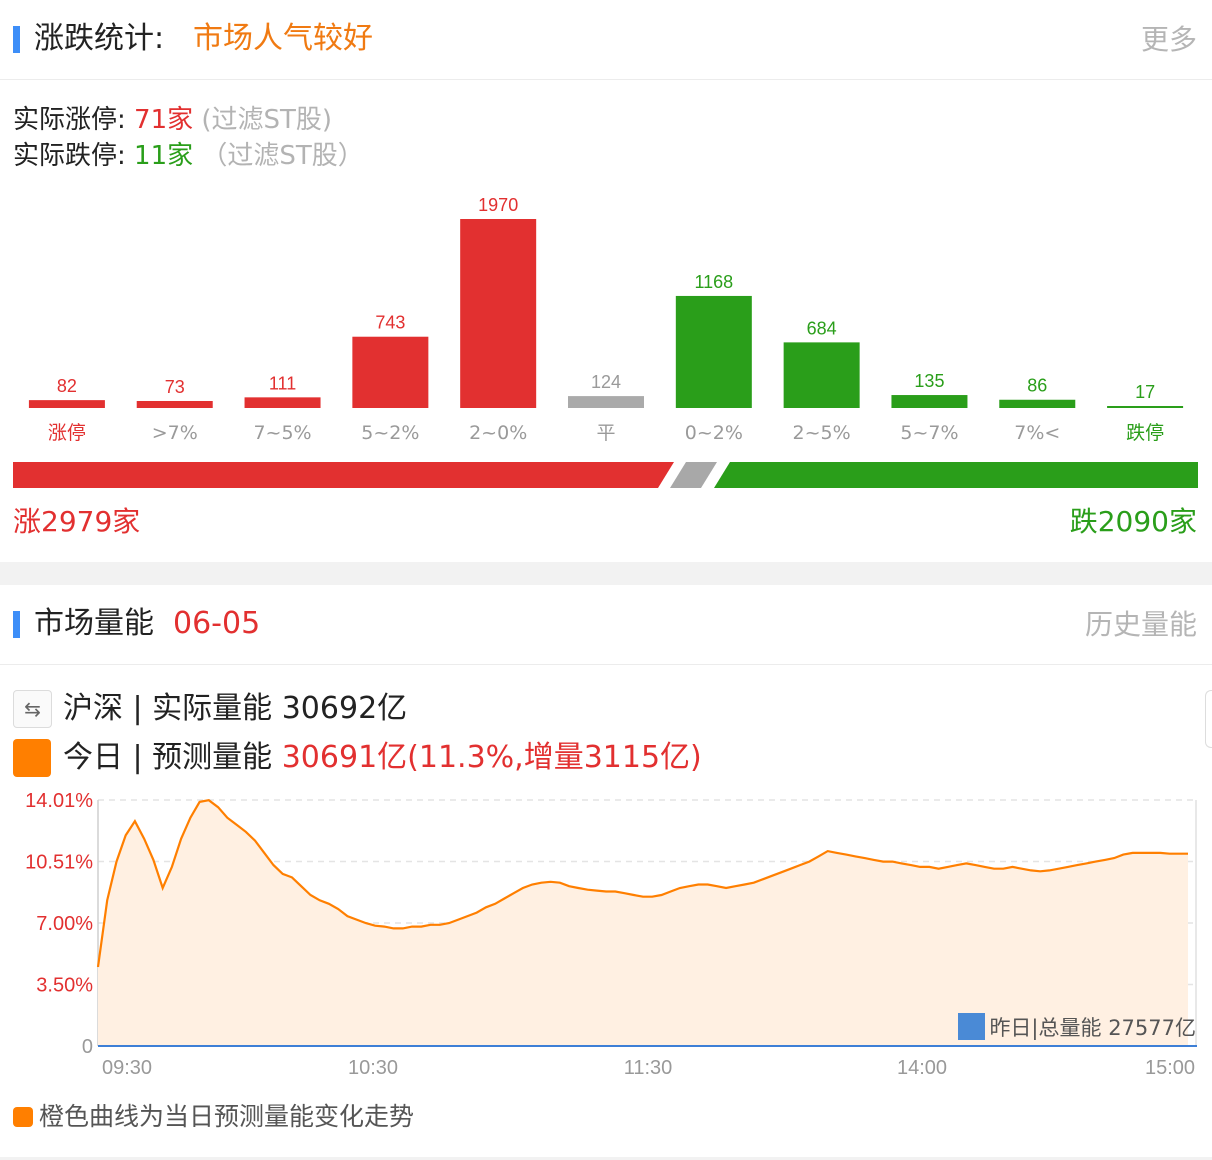 Image resolution: width=1212 pixels, height=1160 pixels. I want to click on legend-note-text: 橙色曲线为当日预测量能变化走势, so click(227, 1116).